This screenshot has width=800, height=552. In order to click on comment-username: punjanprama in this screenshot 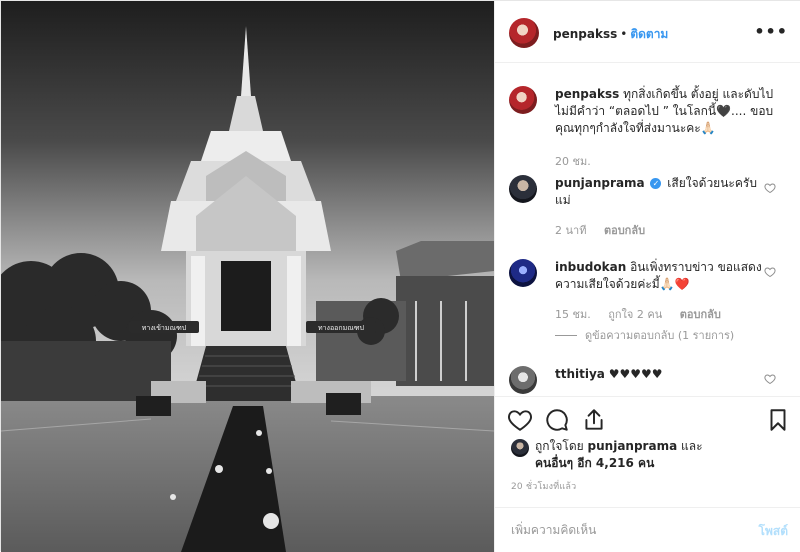, I will do `click(600, 183)`.